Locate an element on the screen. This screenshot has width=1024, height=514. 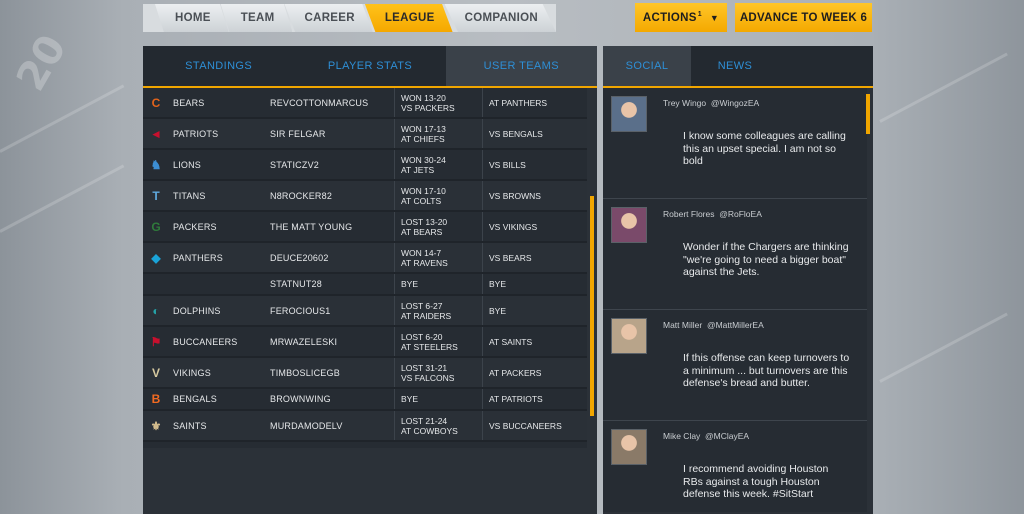
team-logo-icon: ⚜ is located at coordinates (156, 425).